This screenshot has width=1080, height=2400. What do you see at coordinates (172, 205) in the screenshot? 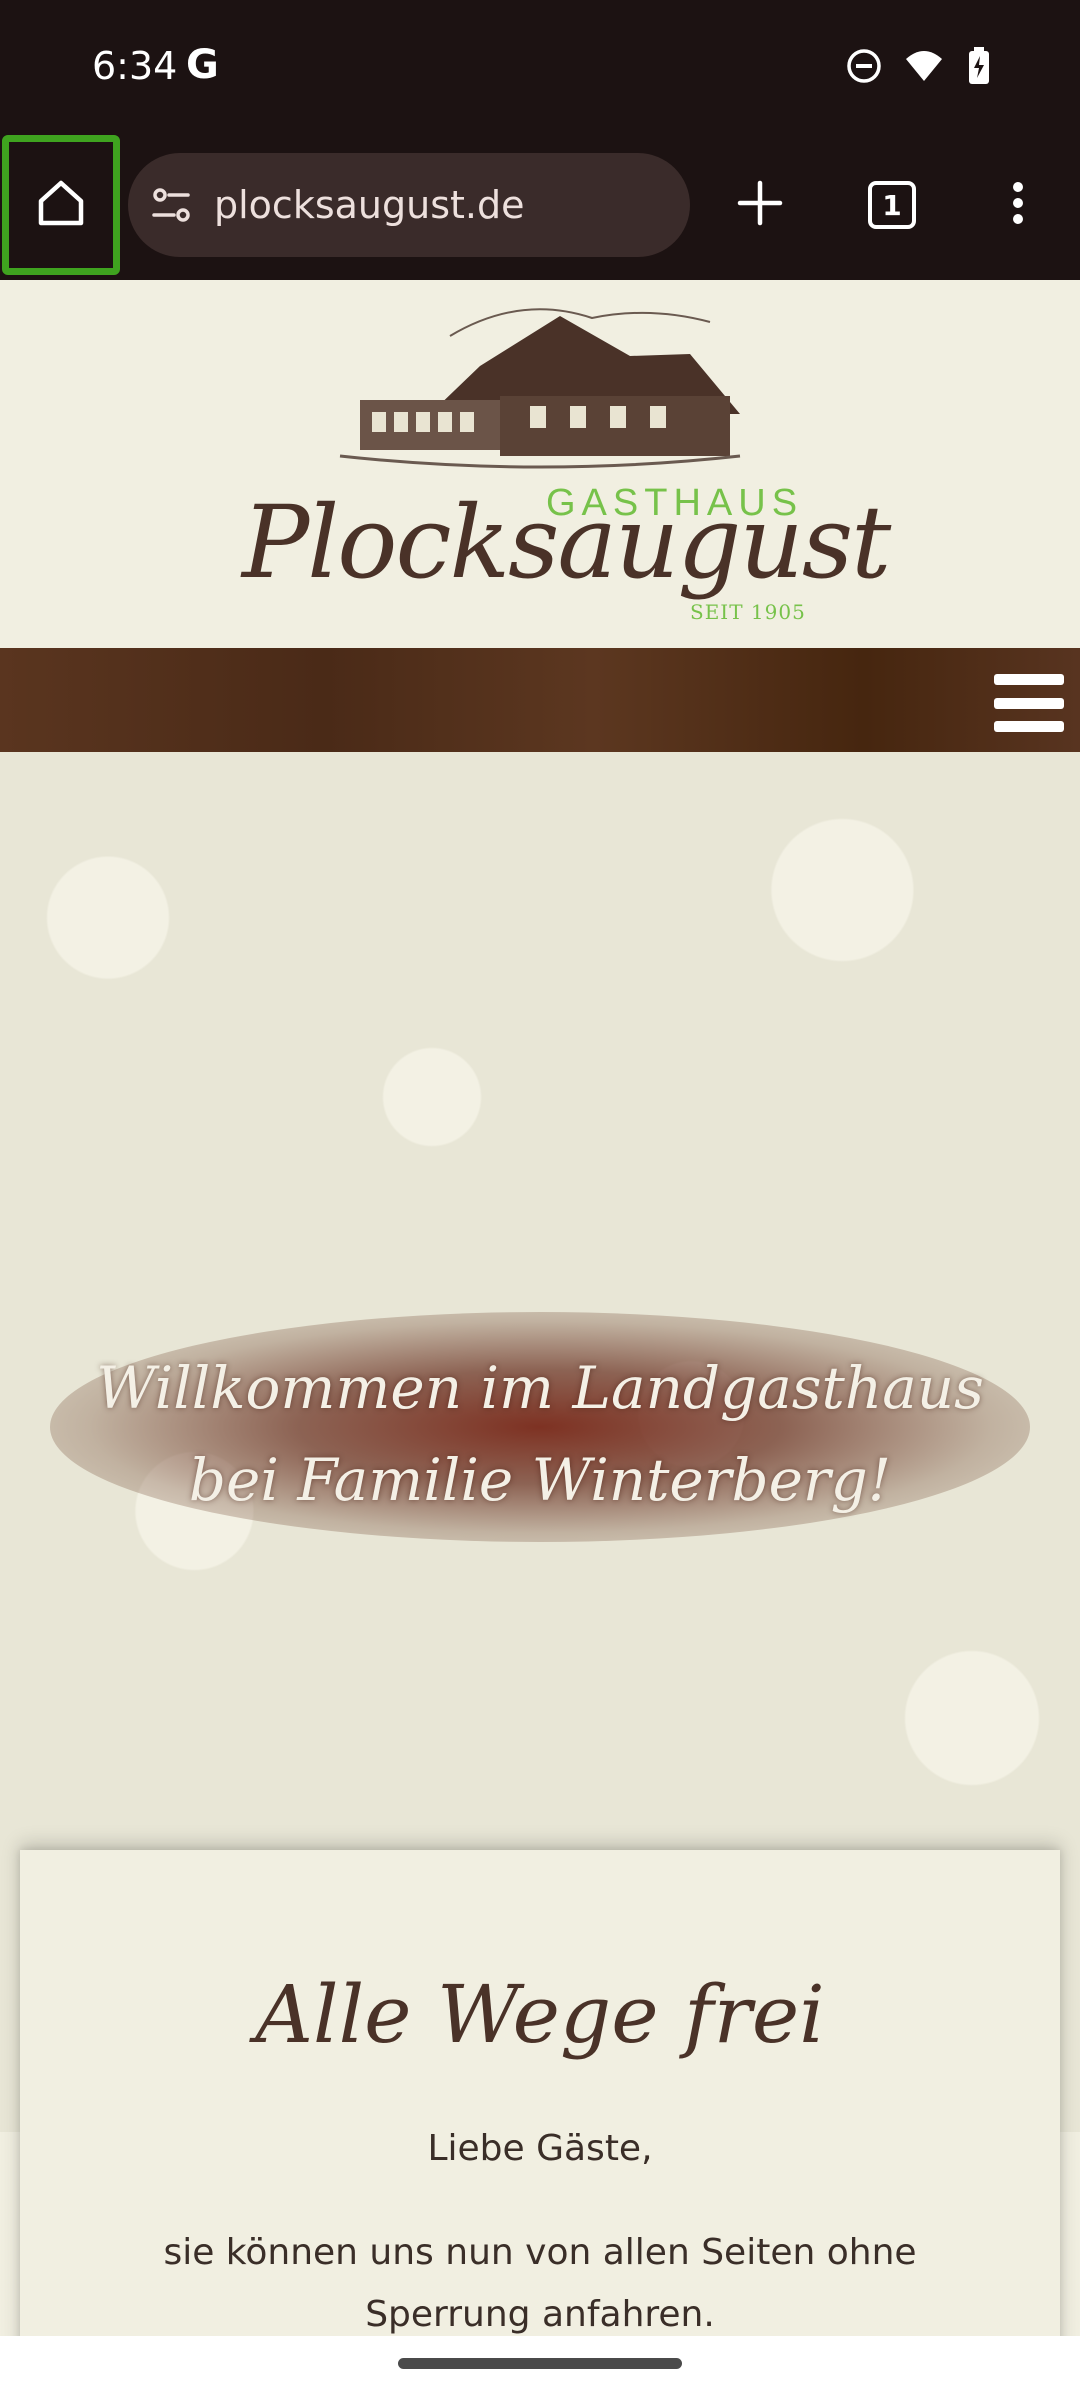
I see `site-settings-icon` at bounding box center [172, 205].